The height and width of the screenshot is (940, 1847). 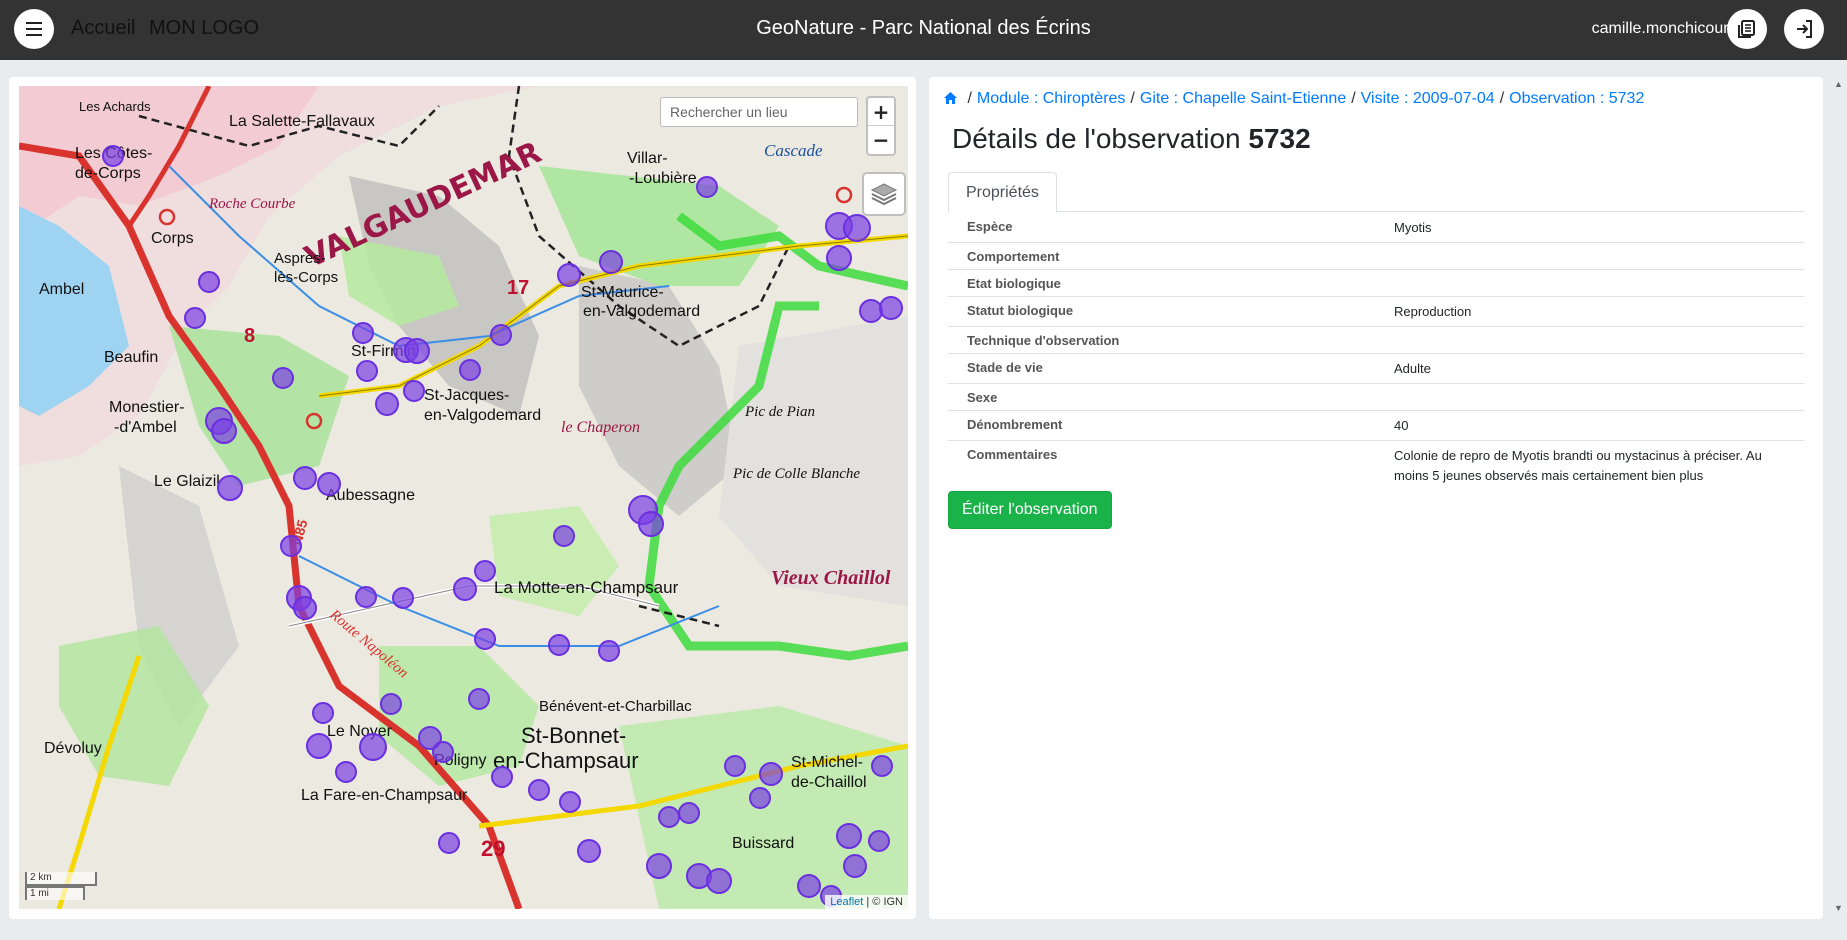 I want to click on map-label: en-Valgodemard, so click(x=482, y=415).